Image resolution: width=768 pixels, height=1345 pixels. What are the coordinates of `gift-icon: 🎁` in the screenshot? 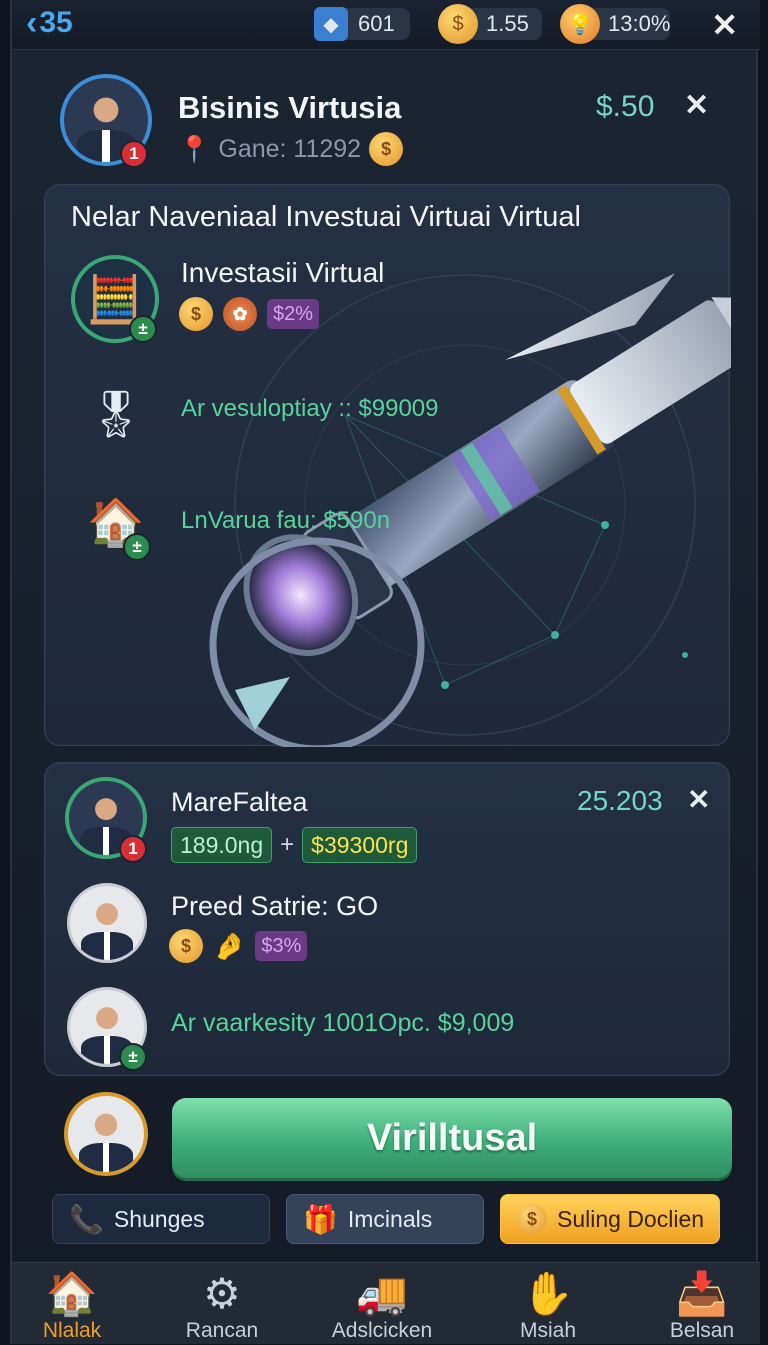 It's located at (320, 1219).